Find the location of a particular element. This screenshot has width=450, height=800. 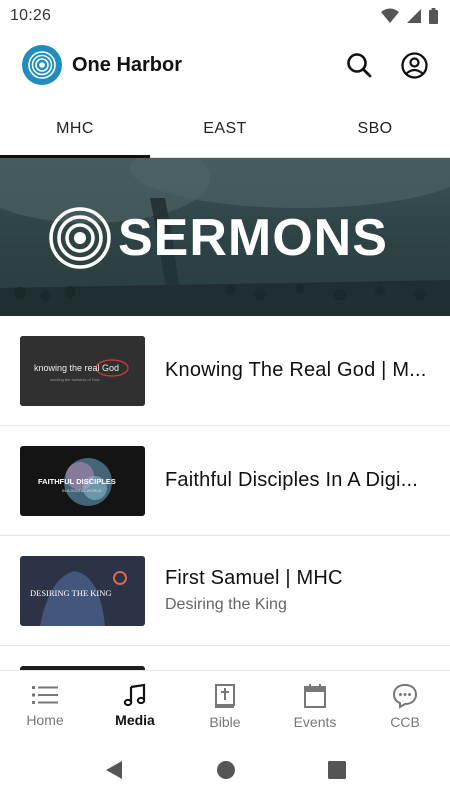

nav-label: CCB is located at coordinates (405, 722).